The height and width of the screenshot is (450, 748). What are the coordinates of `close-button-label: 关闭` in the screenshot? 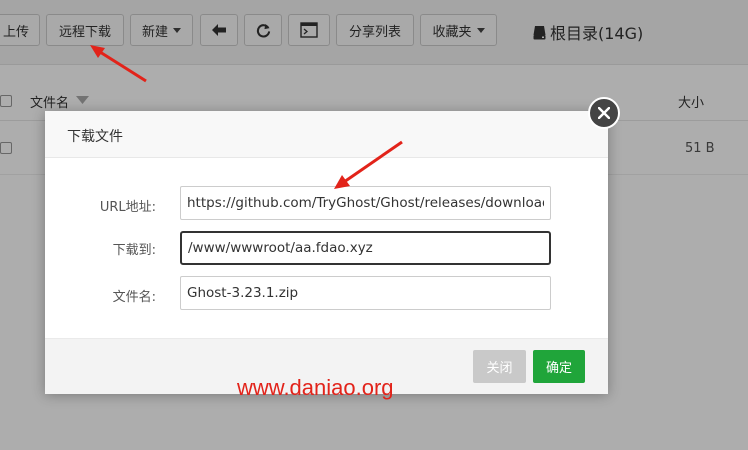 It's located at (499, 368).